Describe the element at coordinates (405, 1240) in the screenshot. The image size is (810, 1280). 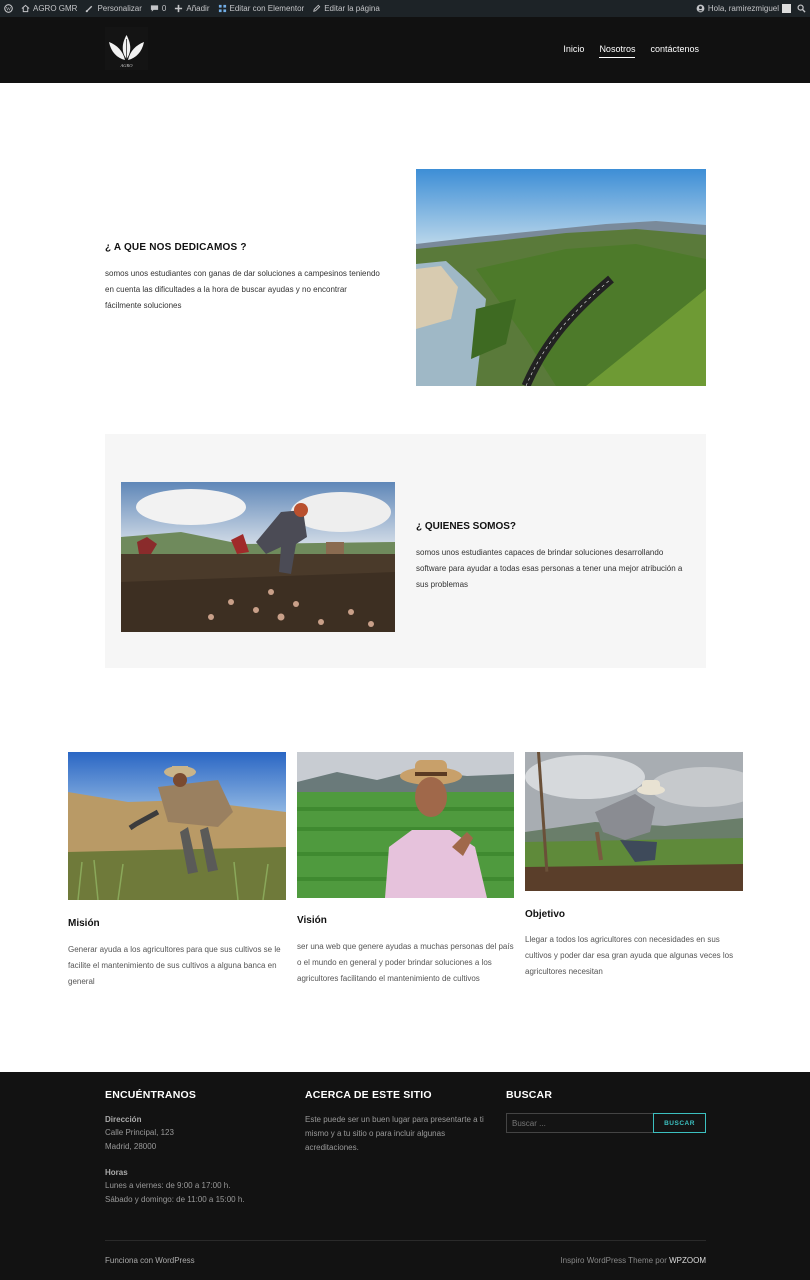
I see `footer-divider` at that location.